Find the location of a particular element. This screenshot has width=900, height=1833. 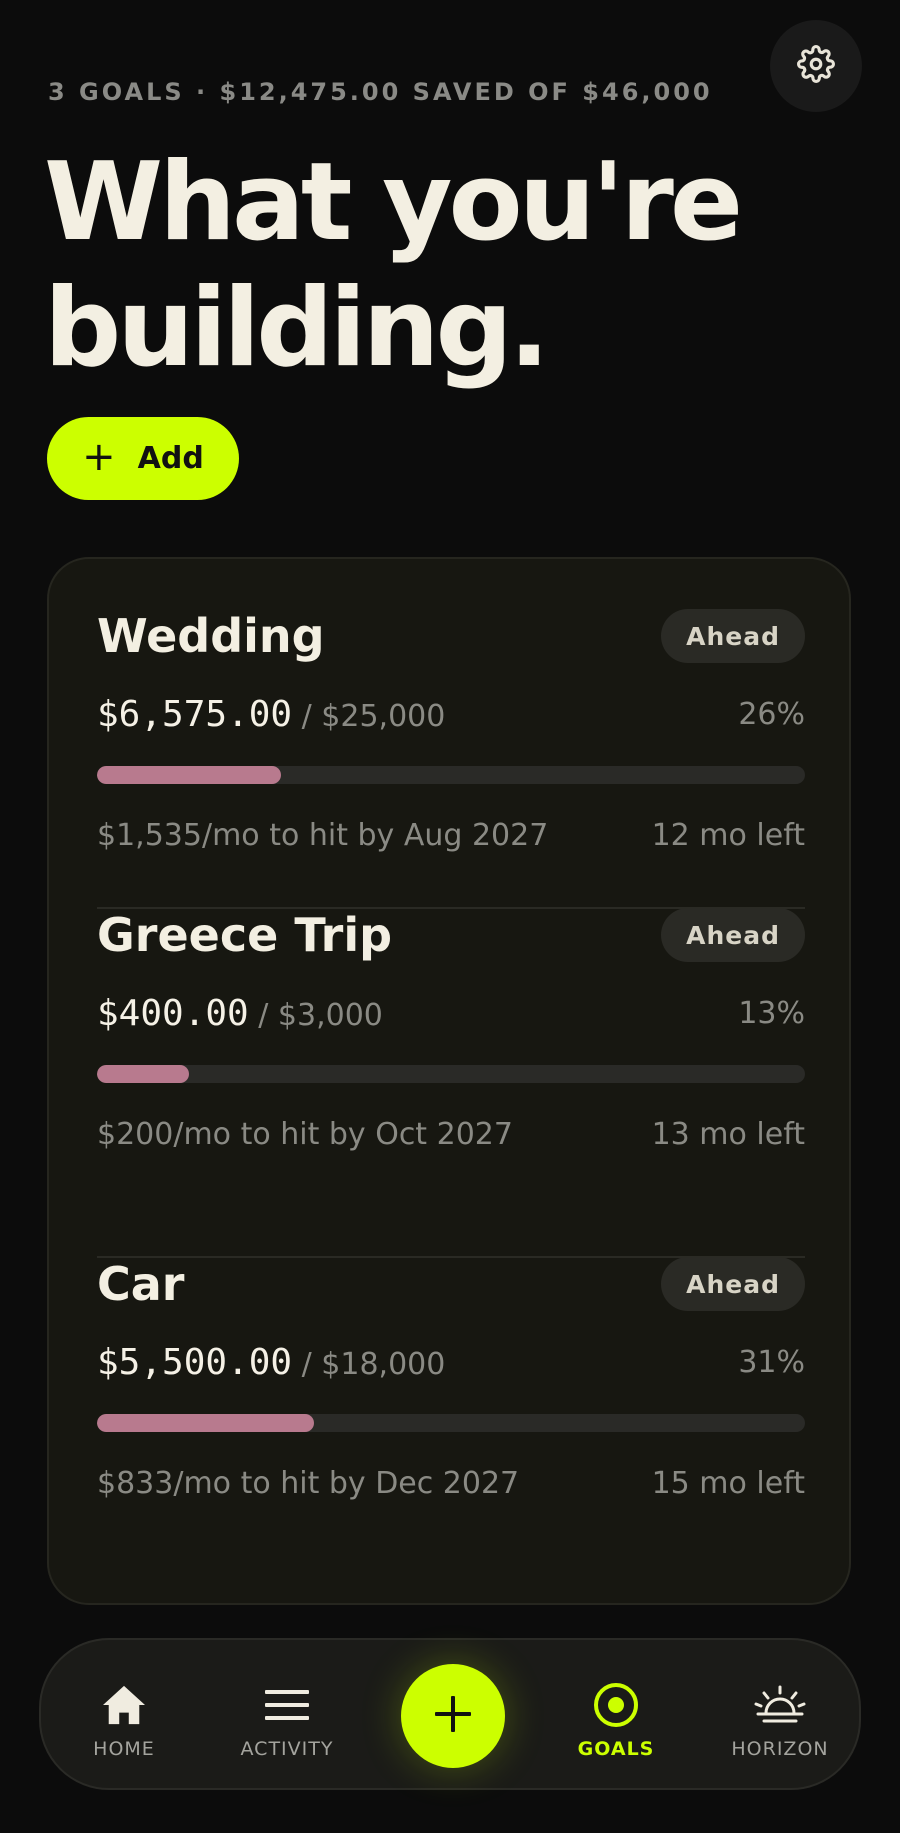

goal-name: Greece Trip is located at coordinates (245, 935).